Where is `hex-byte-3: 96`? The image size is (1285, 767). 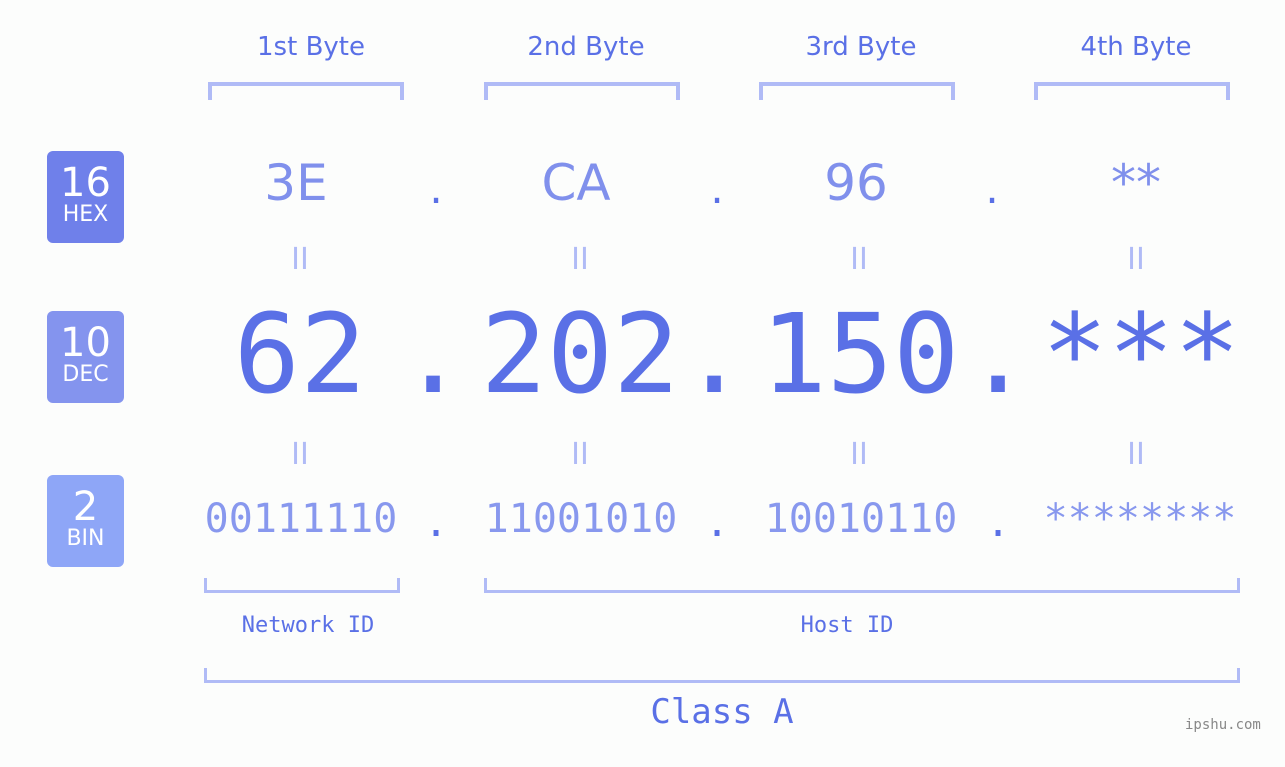
hex-byte-3: 96 is located at coordinates (856, 183).